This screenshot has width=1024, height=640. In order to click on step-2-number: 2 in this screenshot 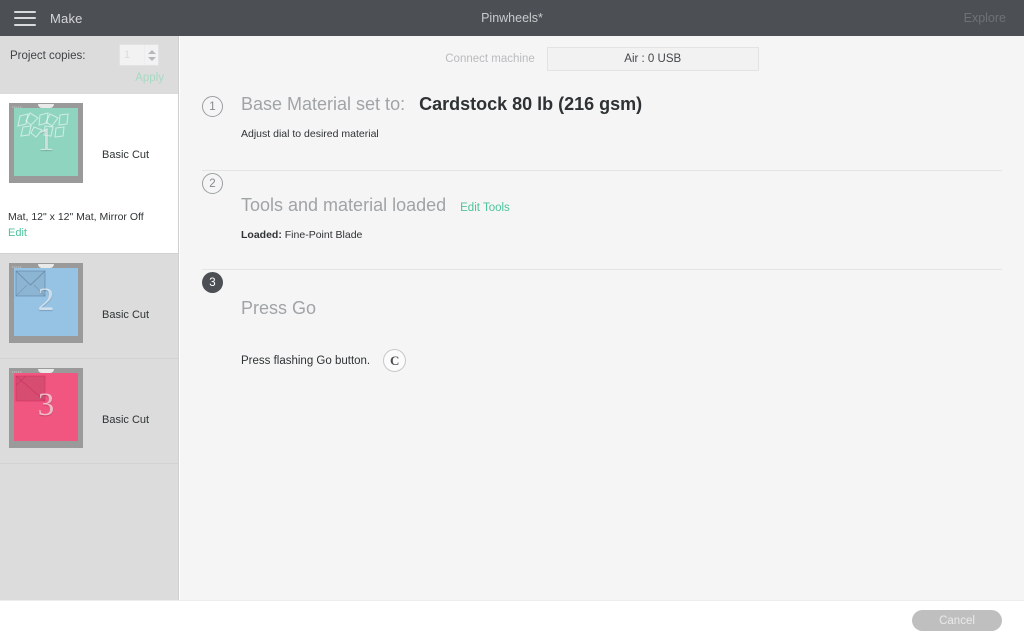, I will do `click(212, 183)`.